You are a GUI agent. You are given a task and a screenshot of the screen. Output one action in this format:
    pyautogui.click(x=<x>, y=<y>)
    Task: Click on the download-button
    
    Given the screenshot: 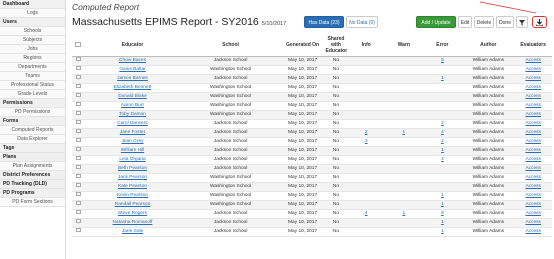 What is the action you would take?
    pyautogui.click(x=539, y=22)
    